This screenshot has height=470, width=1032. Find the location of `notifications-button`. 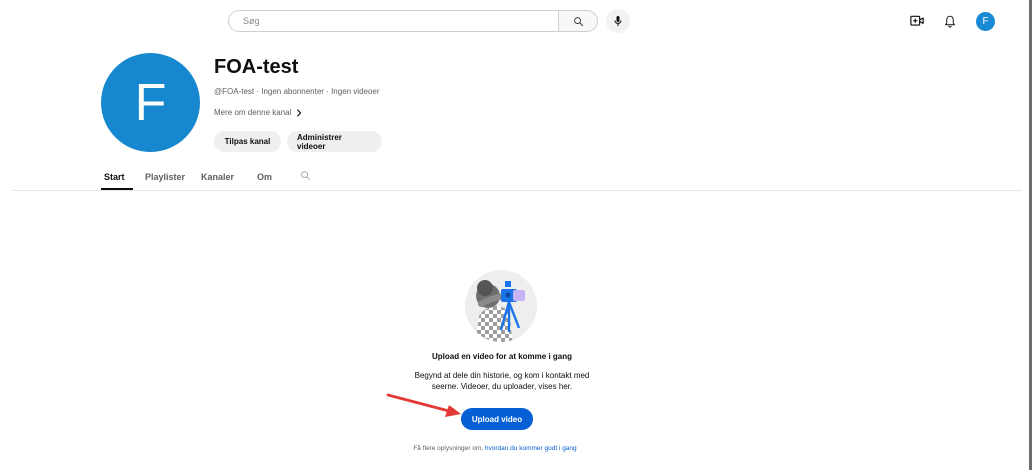

notifications-button is located at coordinates (950, 21).